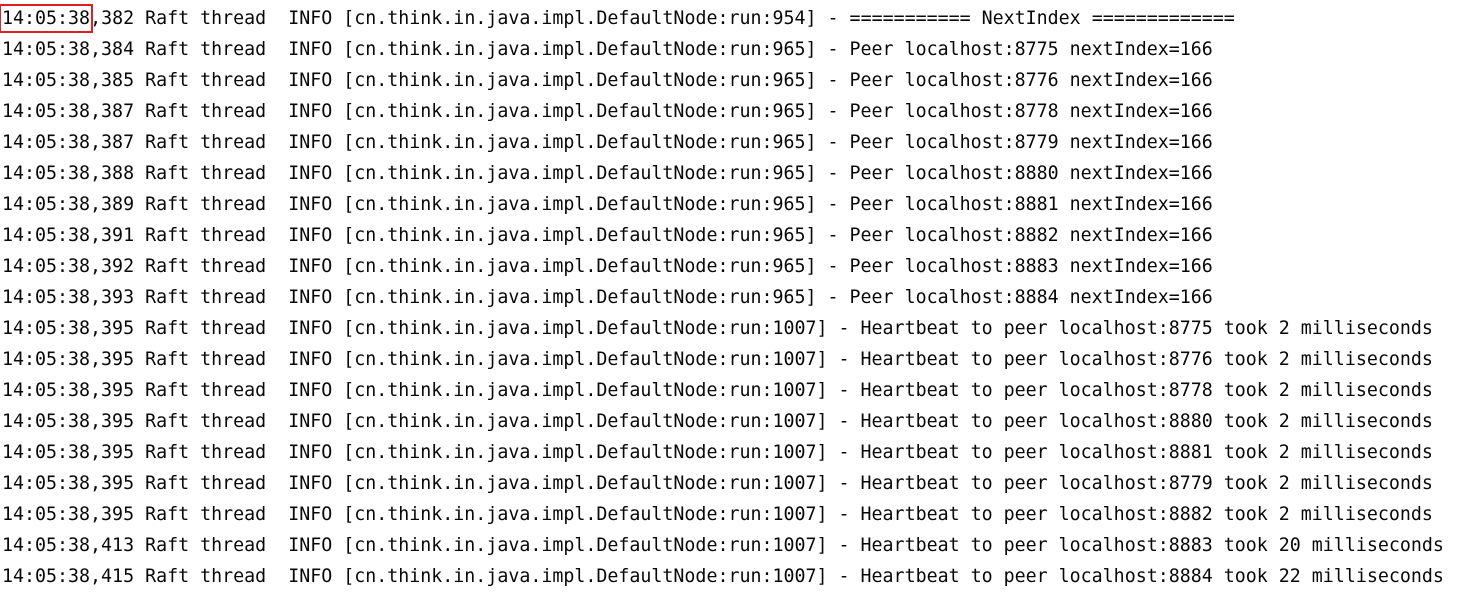  What do you see at coordinates (68, 266) in the screenshot?
I see `log-timestamp: 14:05:38,392` at bounding box center [68, 266].